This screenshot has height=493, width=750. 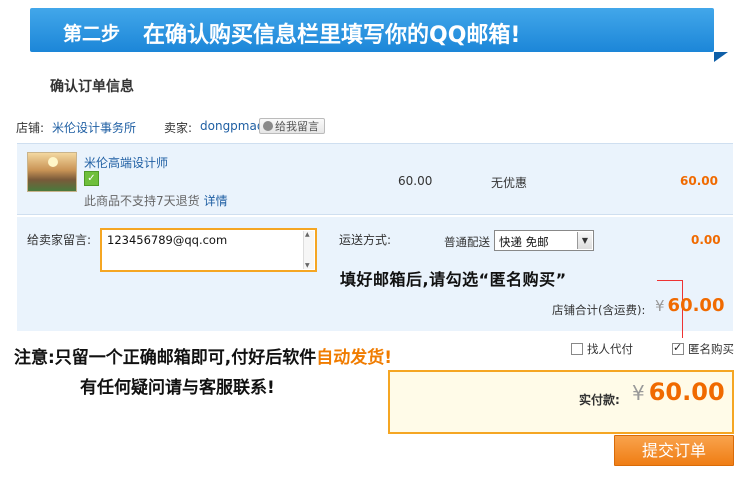 I want to click on order-item: 米伦高端设计师 ✓ 此商品不支持7天退货 详情 60.00 无优惠 60.00, so click(x=375, y=179).